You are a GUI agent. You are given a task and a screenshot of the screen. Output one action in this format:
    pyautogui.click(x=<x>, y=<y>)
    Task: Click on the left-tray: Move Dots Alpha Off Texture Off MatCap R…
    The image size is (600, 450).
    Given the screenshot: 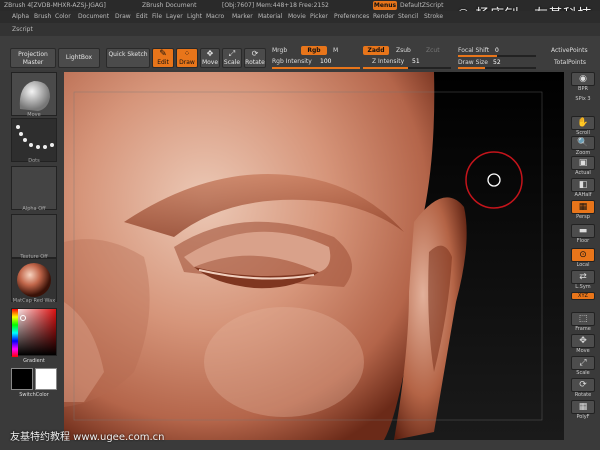 What is the action you would take?
    pyautogui.click(x=30, y=260)
    